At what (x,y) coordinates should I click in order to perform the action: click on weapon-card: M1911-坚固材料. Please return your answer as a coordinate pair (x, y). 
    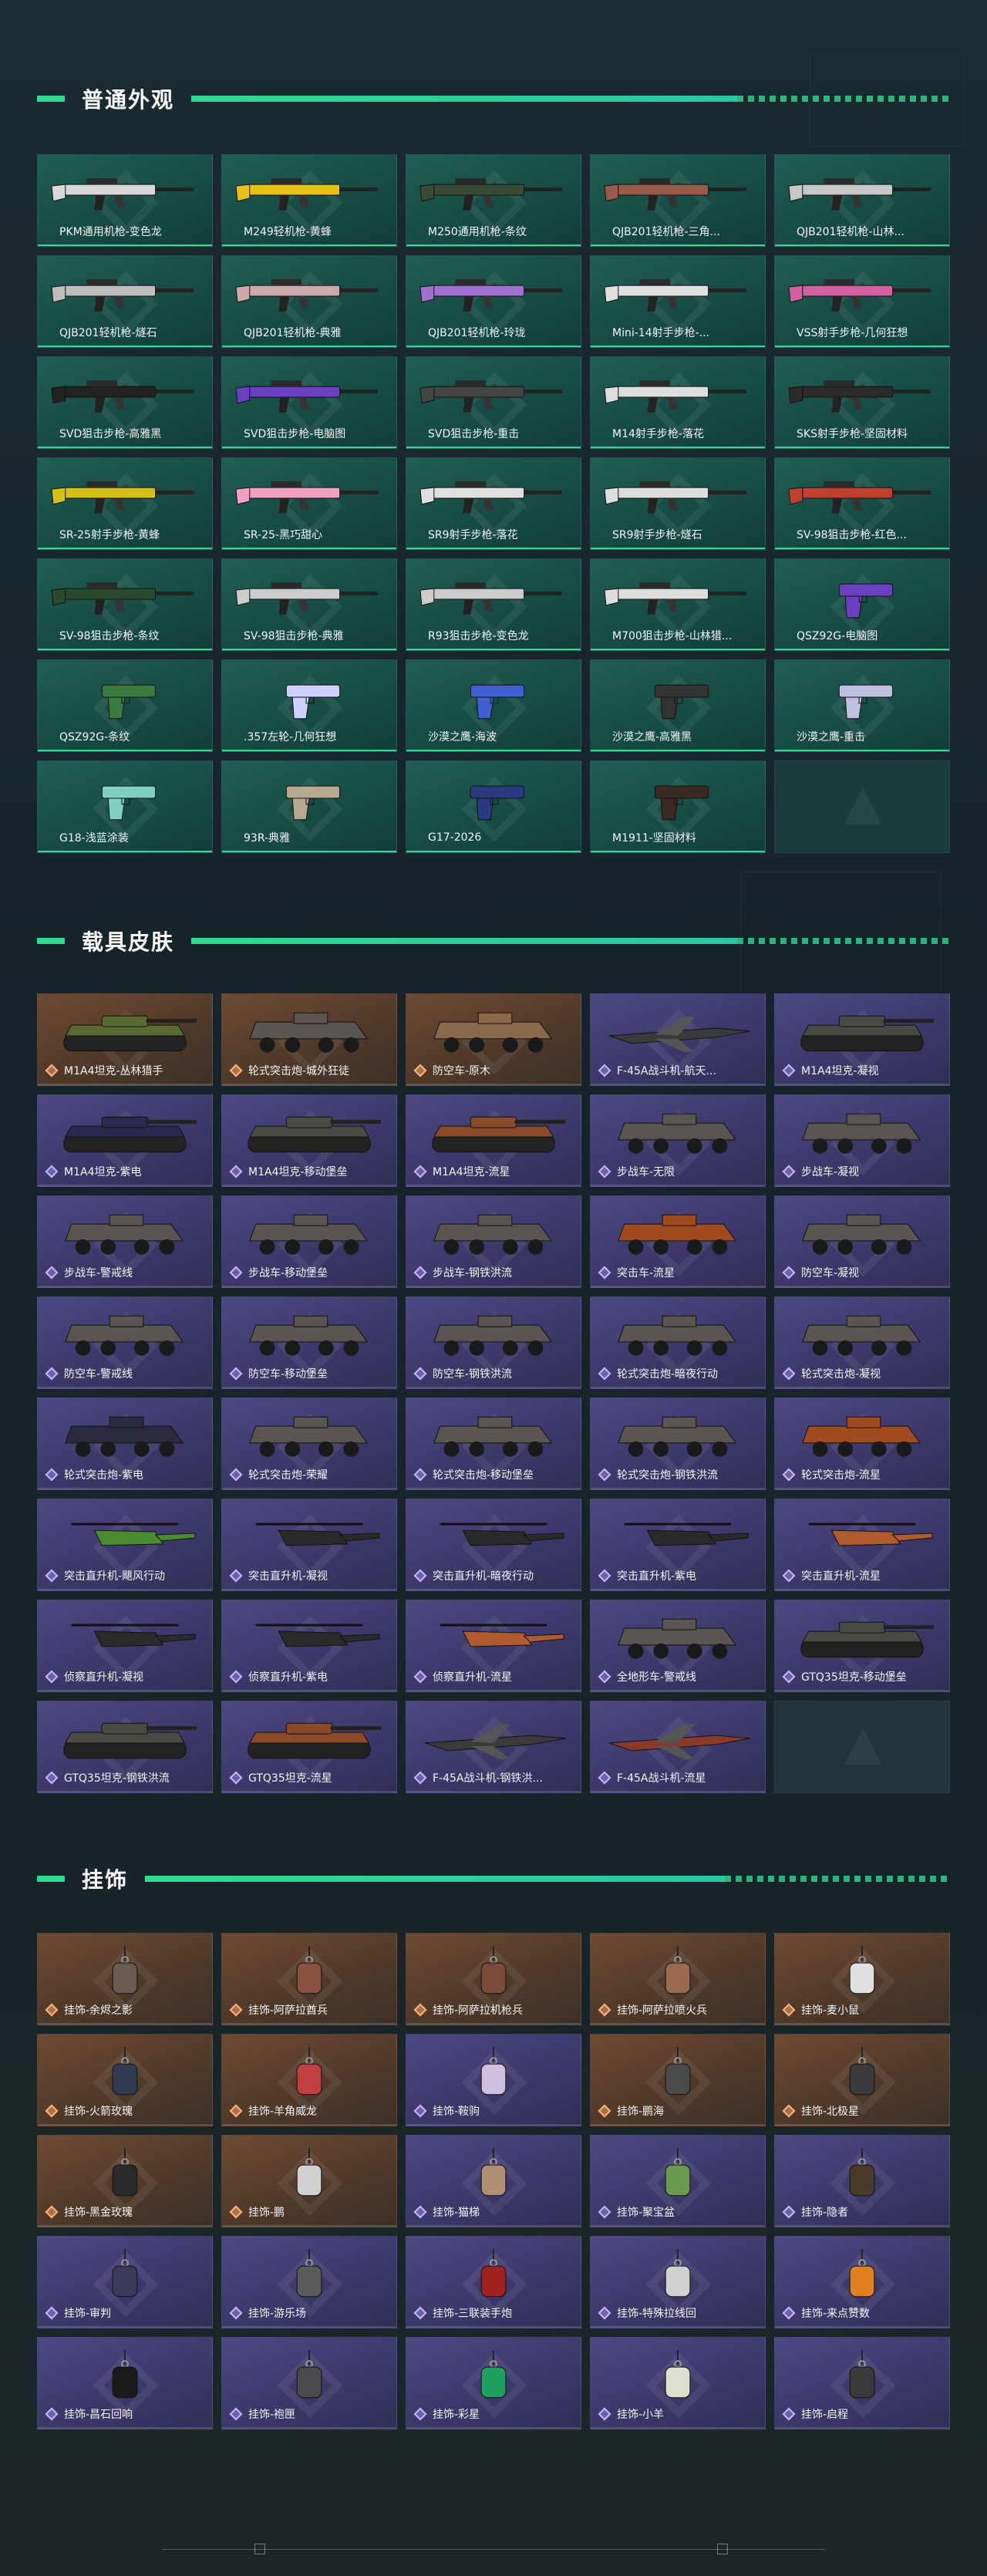
    Looking at the image, I should click on (678, 806).